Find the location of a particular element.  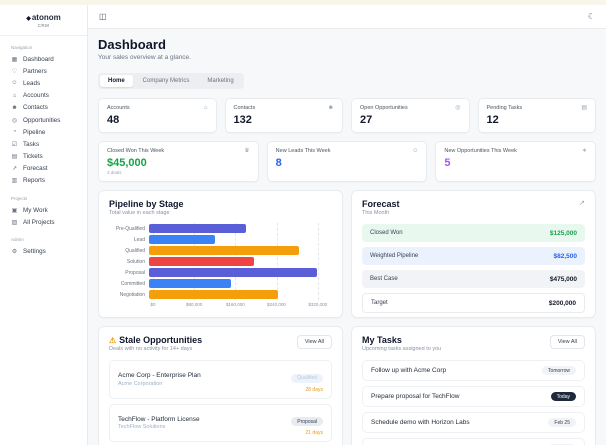

task-item: Follow up with Acme Corp Tomorrow is located at coordinates (473, 370).